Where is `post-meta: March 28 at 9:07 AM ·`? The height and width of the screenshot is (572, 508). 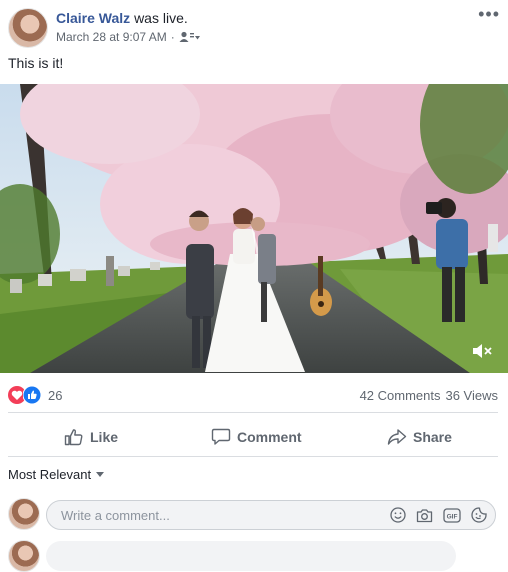
post-meta: March 28 at 9:07 AM · is located at coordinates (128, 37).